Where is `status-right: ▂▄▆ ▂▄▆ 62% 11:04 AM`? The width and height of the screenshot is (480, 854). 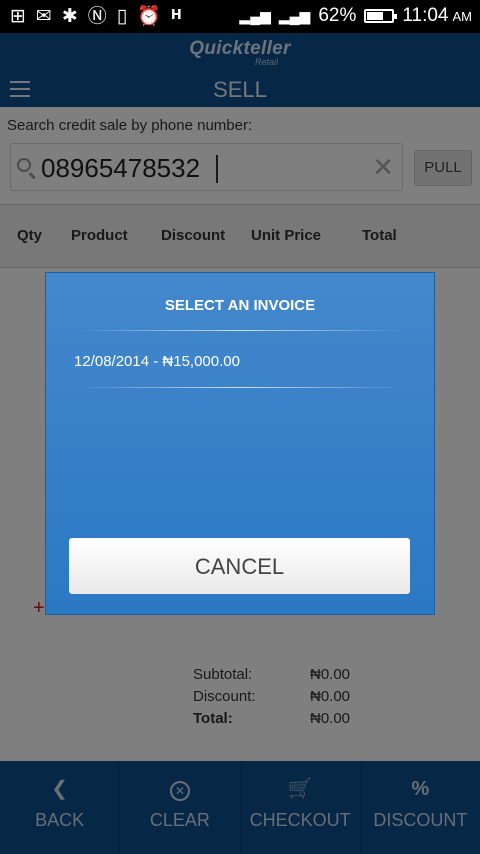 status-right: ▂▄▆ ▂▄▆ 62% 11:04 AM is located at coordinates (355, 16).